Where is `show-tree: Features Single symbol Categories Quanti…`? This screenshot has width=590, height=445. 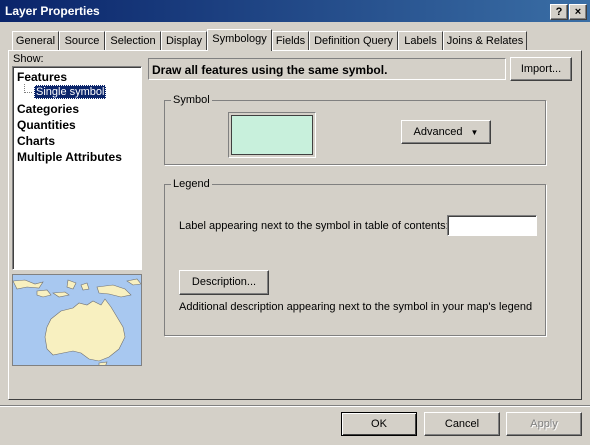 show-tree: Features Single symbol Categories Quanti… is located at coordinates (77, 168).